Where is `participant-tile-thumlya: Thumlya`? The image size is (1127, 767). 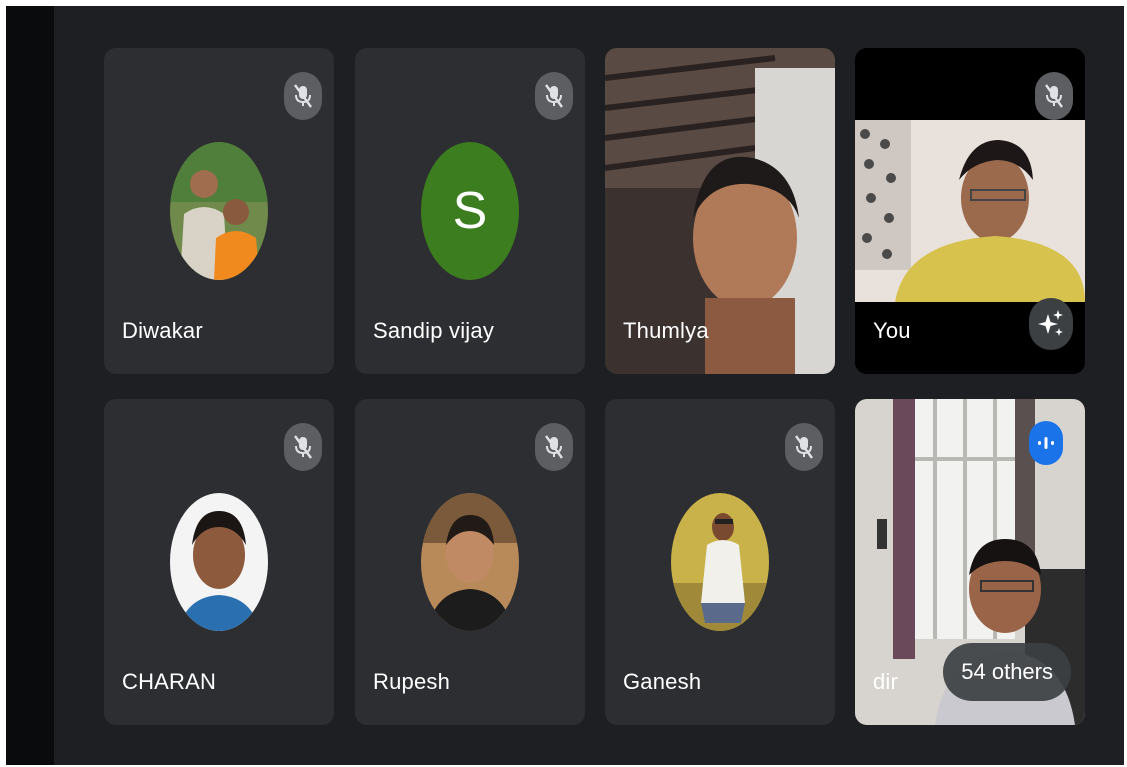
participant-tile-thumlya: Thumlya is located at coordinates (720, 211).